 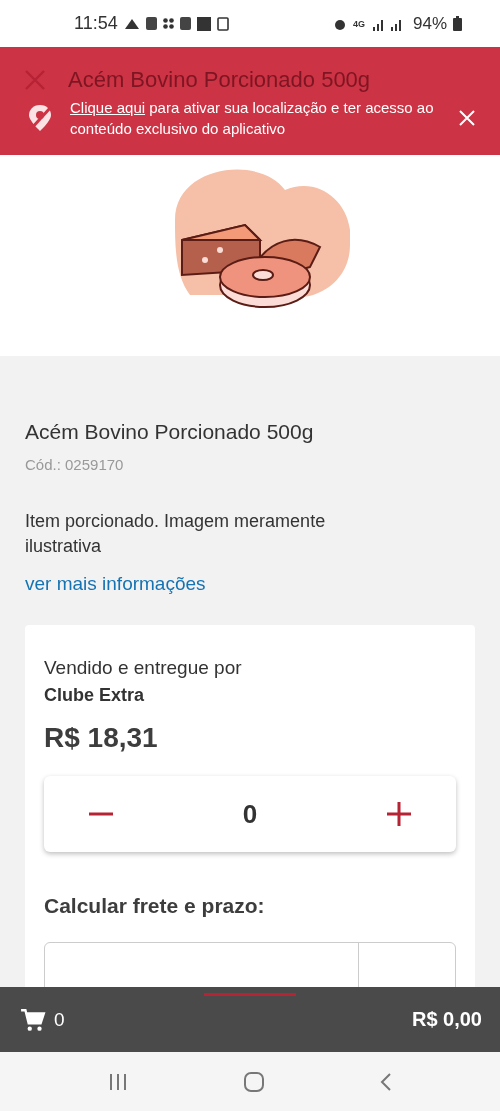 What do you see at coordinates (143, 668) in the screenshot?
I see `sold-by-label: Vendido e entregue por` at bounding box center [143, 668].